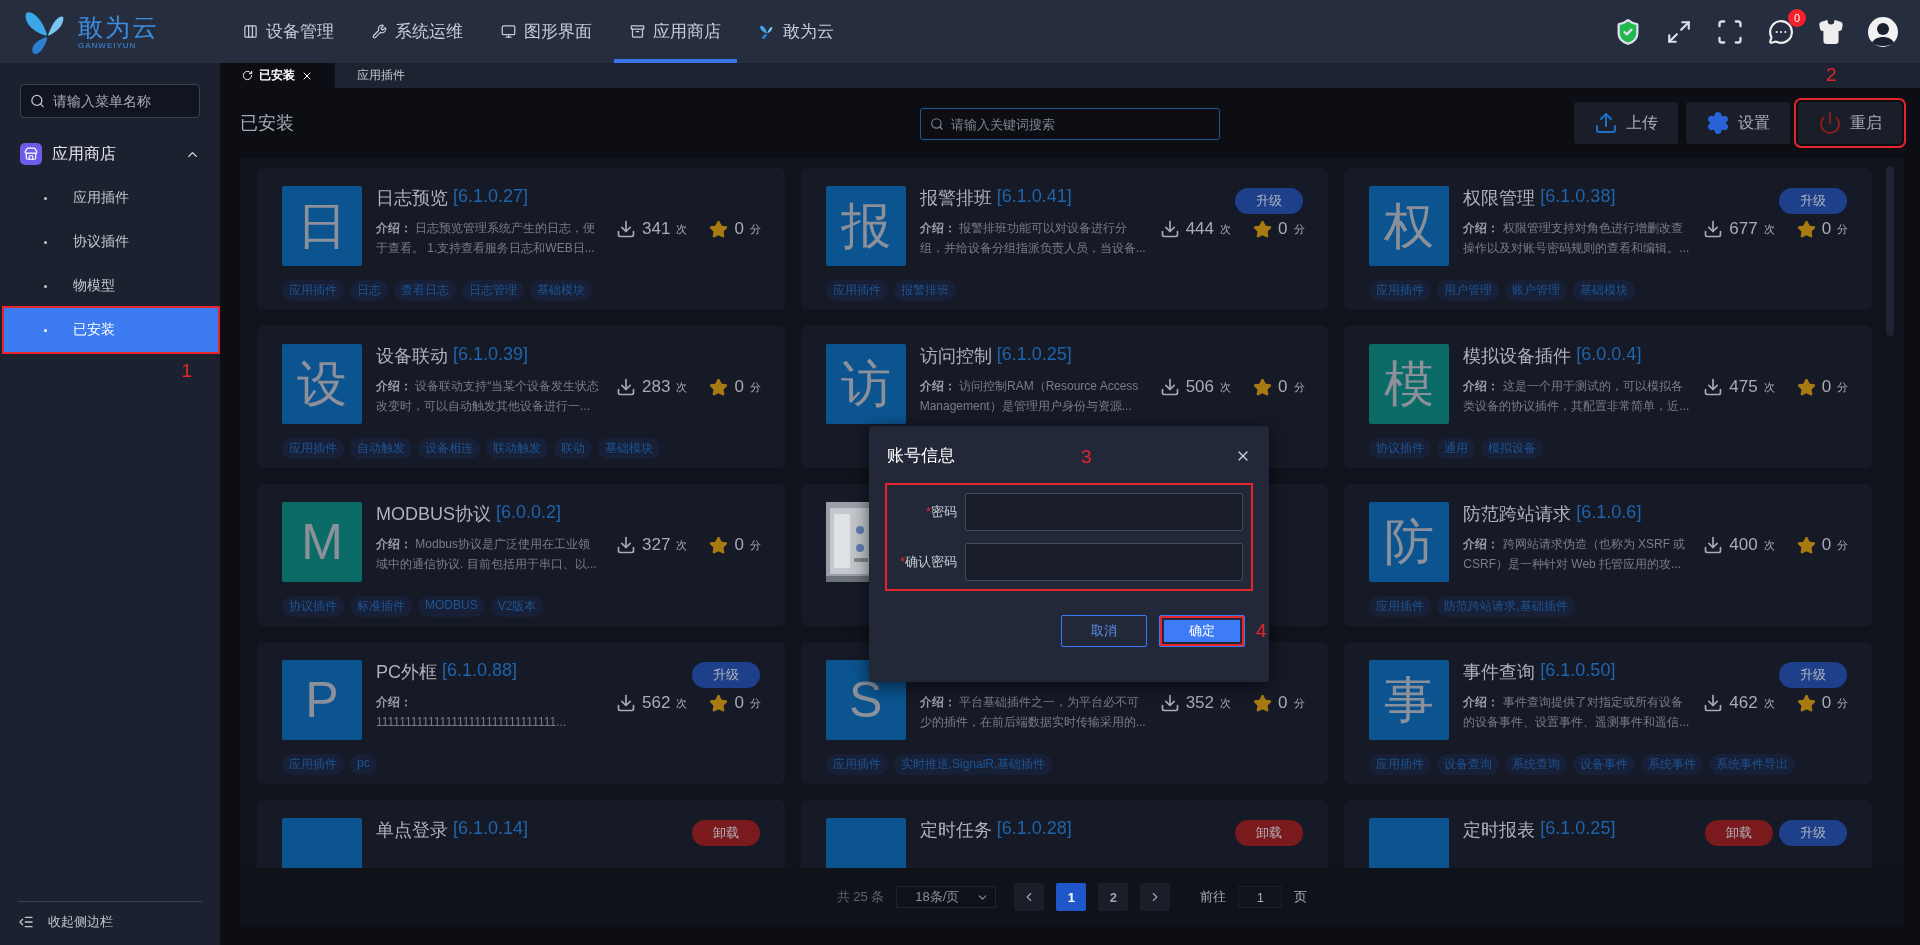 This screenshot has height=945, width=1920. What do you see at coordinates (381, 606) in the screenshot?
I see `tag: 标准插件` at bounding box center [381, 606].